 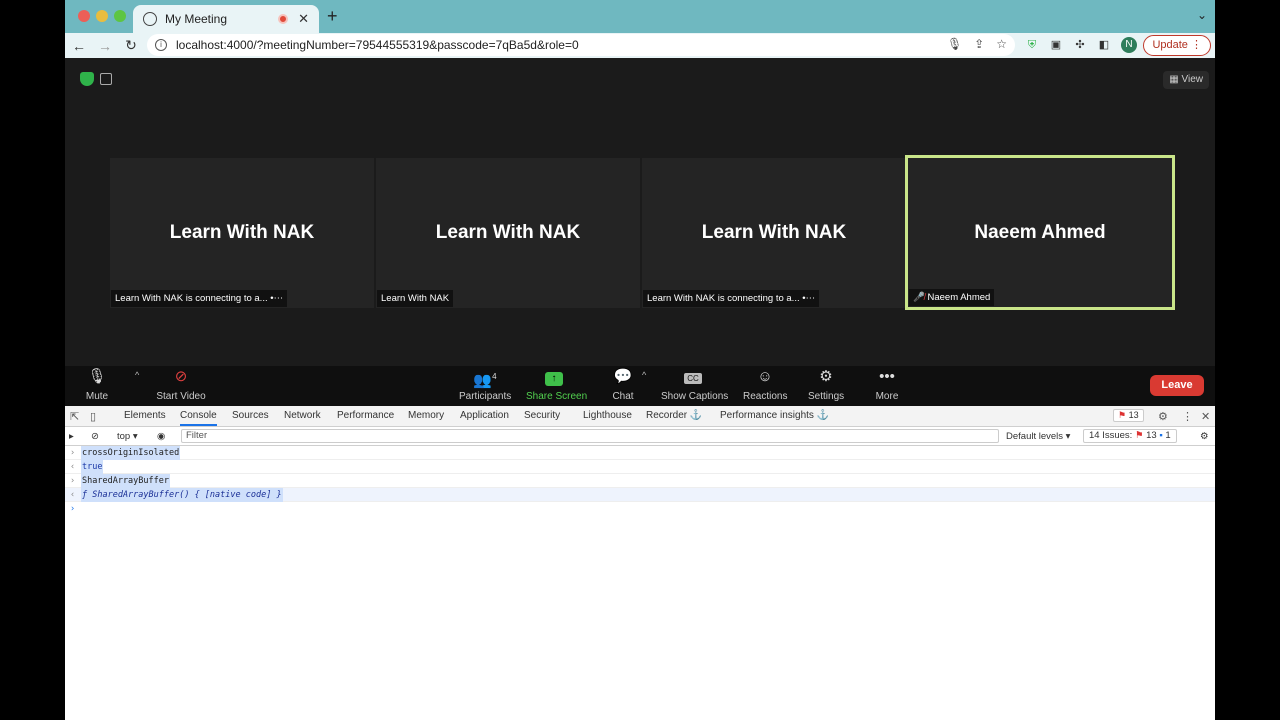 I want to click on console-filter-input: Filter, so click(x=590, y=436).